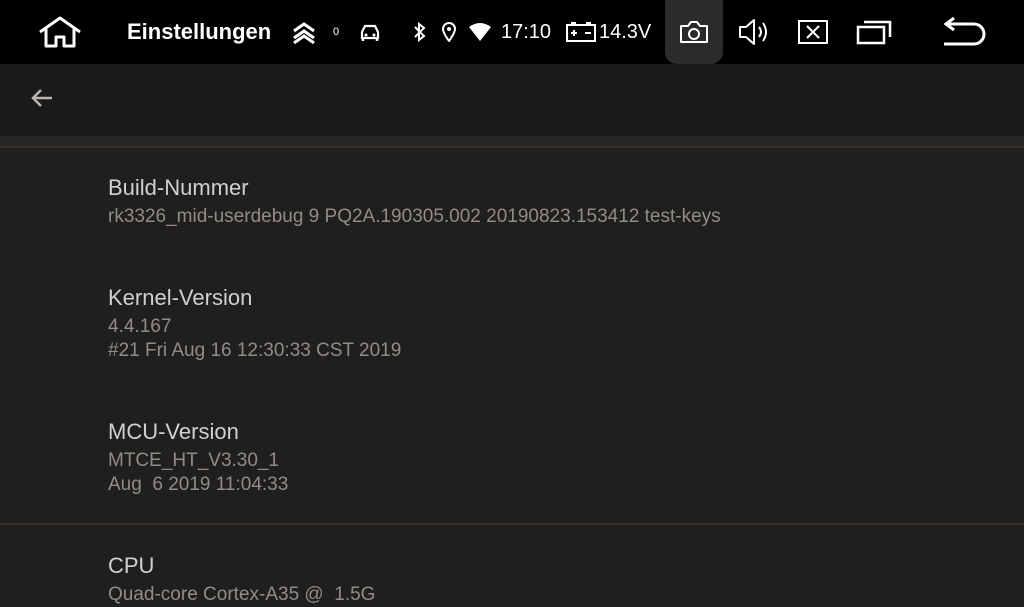  I want to click on status-bar: Einstellungen 0 17:10 14.3V, so click(512, 32).